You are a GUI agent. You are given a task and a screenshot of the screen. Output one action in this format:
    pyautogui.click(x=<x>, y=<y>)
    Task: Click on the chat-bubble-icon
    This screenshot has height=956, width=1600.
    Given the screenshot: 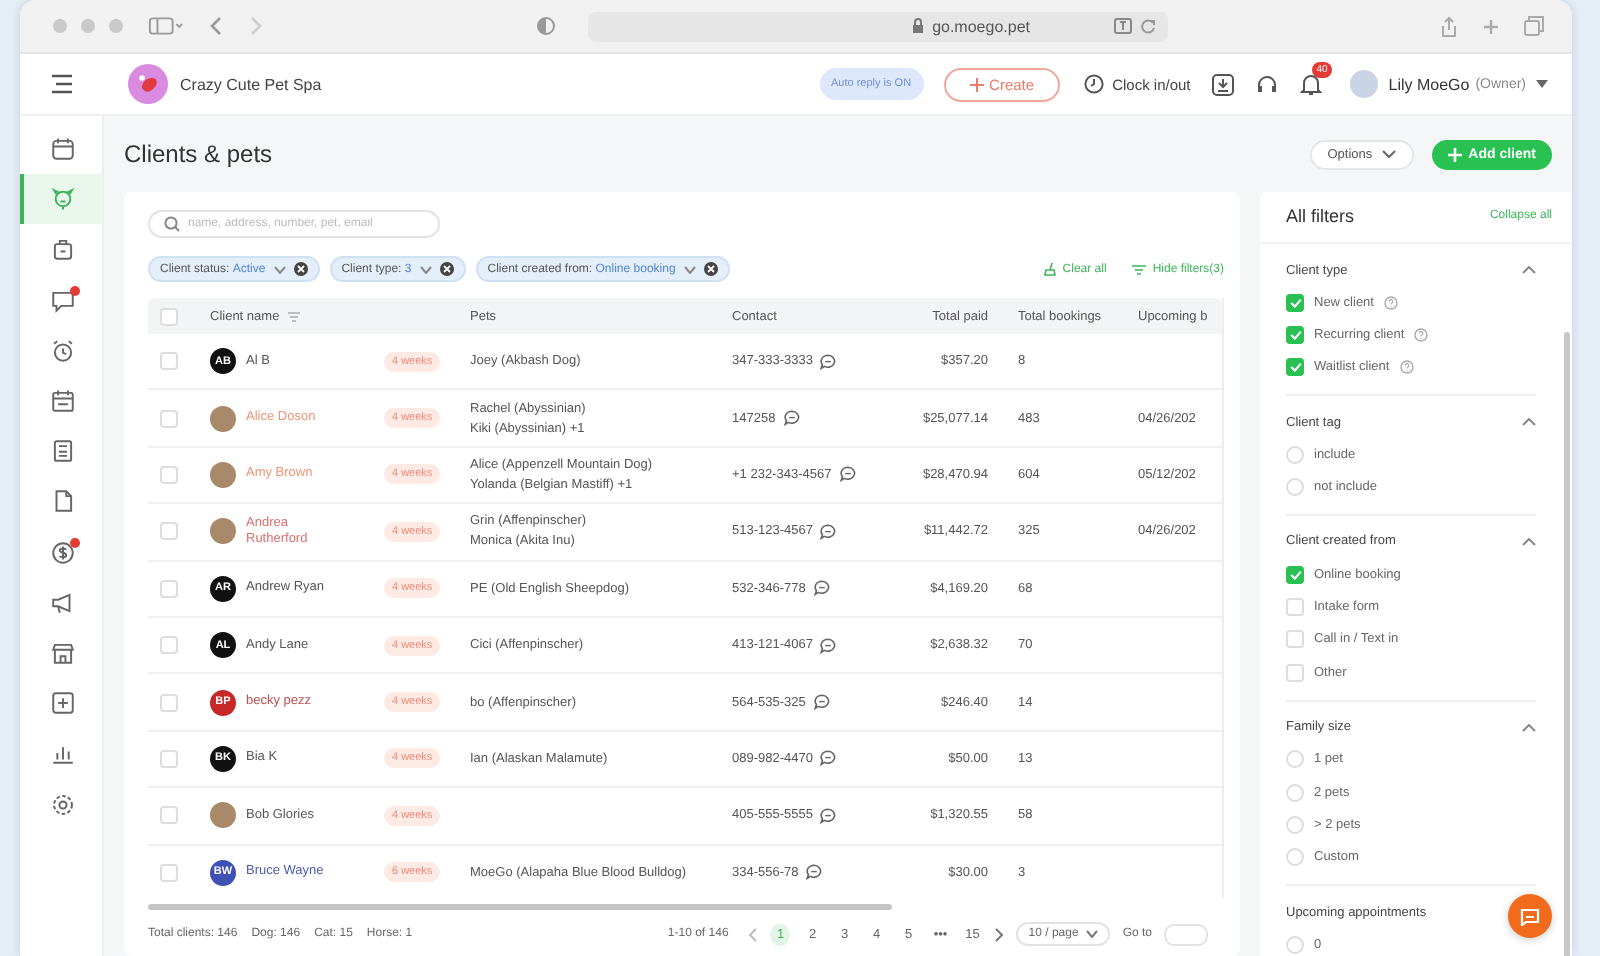 What is the action you would take?
    pyautogui.click(x=1530, y=916)
    